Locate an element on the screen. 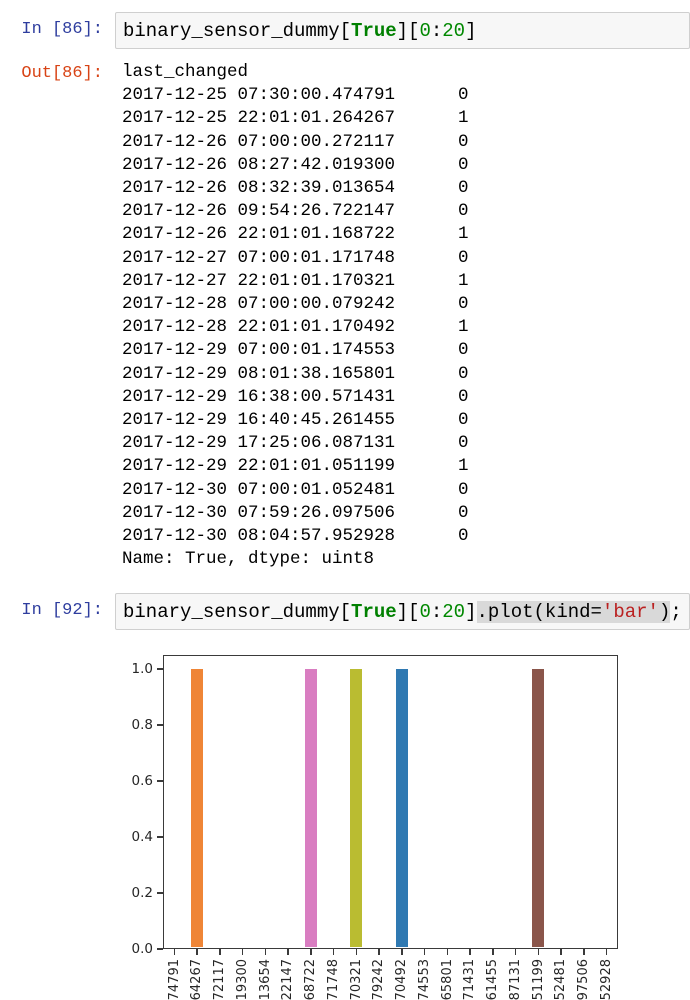 This screenshot has height=1000, width=690. x-tick-label-text: 2017-12-28 22:01:01.170492 is located at coordinates (401, 979).